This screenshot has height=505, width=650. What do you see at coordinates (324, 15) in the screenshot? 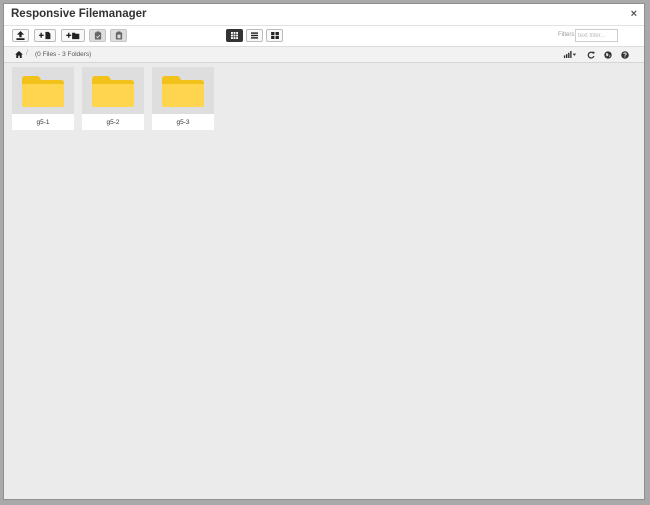
I see `title-bar: Responsive Filemanager ×` at bounding box center [324, 15].